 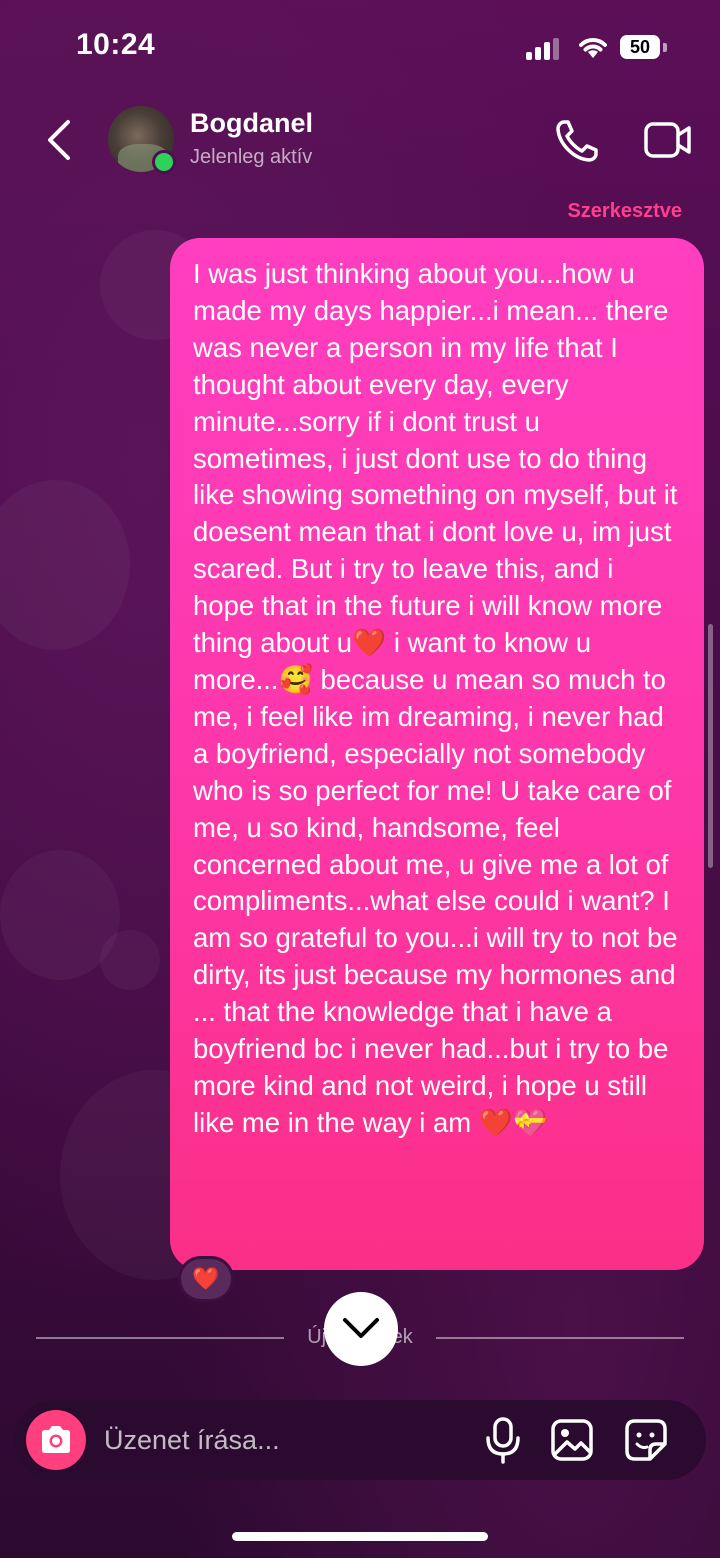 What do you see at coordinates (710, 746) in the screenshot?
I see `scrollbar` at bounding box center [710, 746].